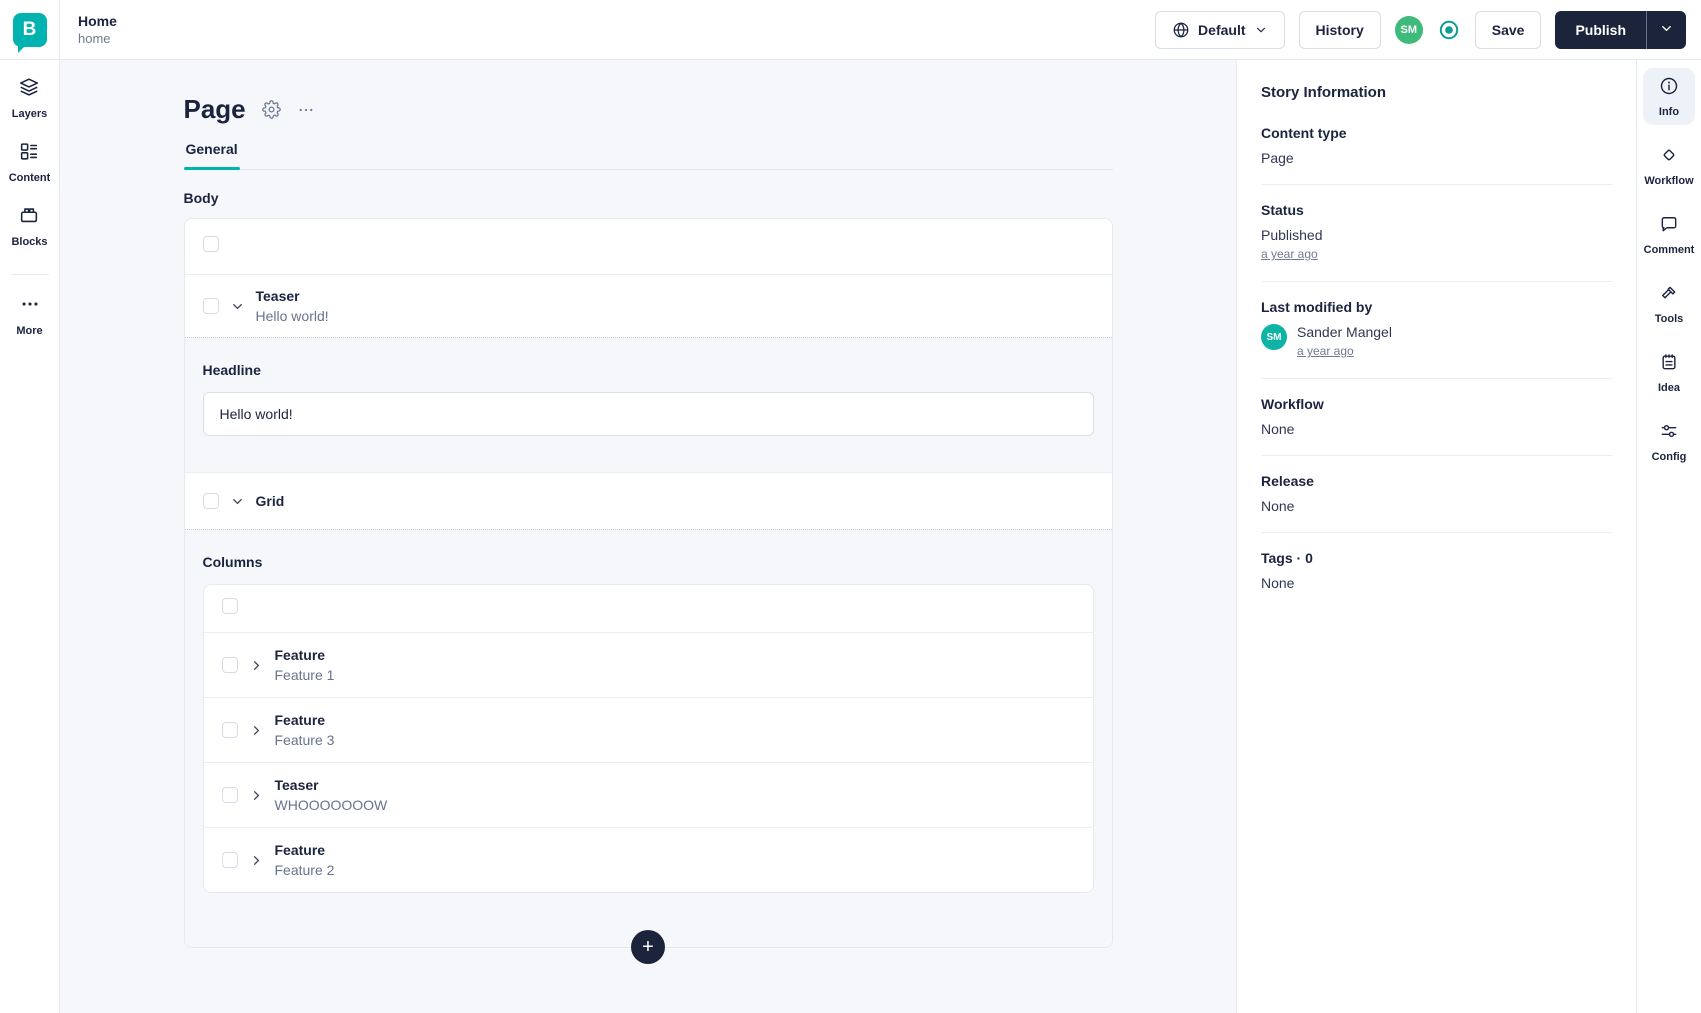  I want to click on panel-tab-config: Config, so click(1669, 441).